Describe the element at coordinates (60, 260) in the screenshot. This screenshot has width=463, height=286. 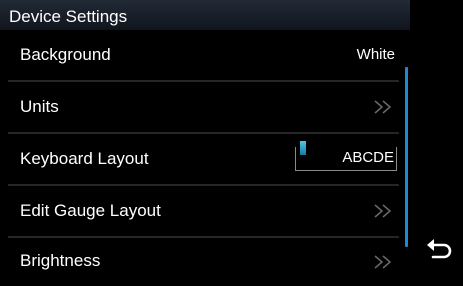
I see `menu-item-label: Brightness` at that location.